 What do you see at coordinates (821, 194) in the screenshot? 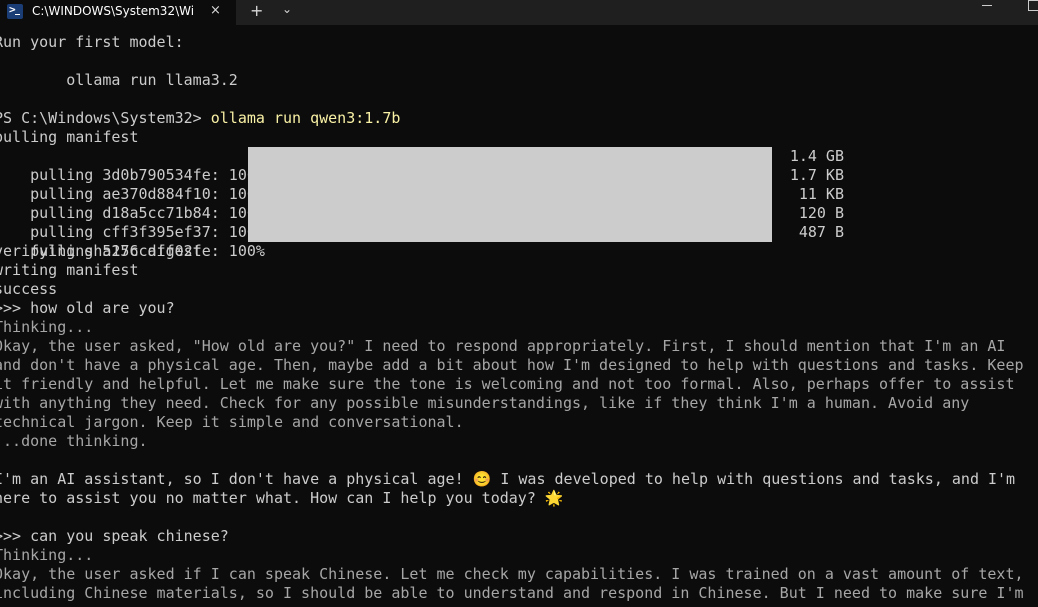
I see `download-size: 11 KB` at bounding box center [821, 194].